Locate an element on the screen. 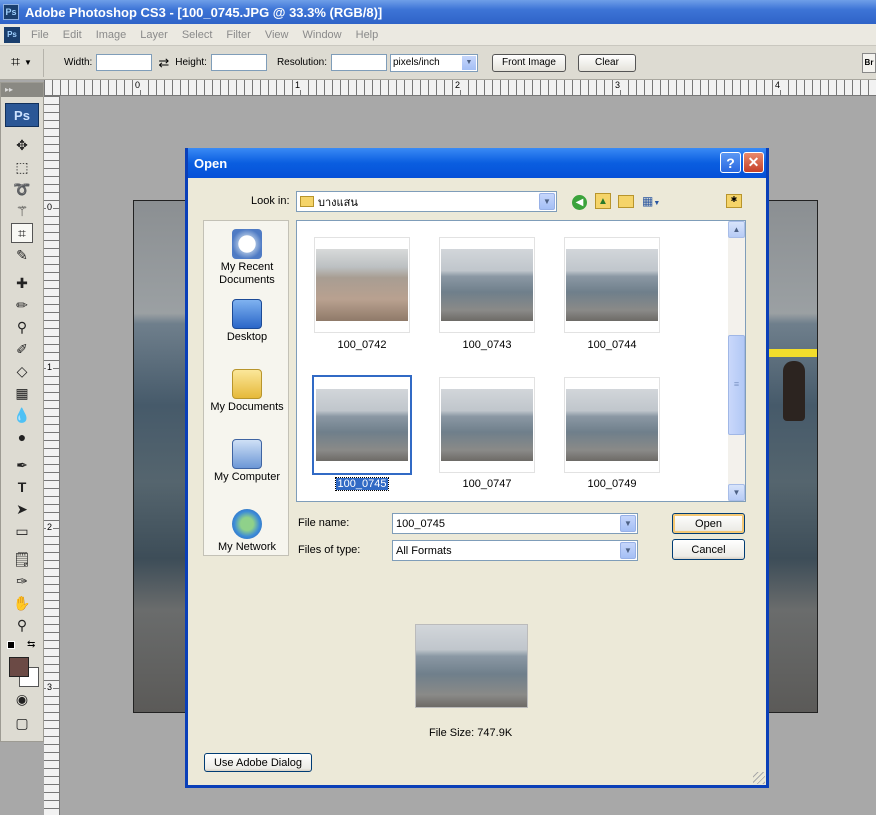 This screenshot has width=876, height=815. file-name: 100_0749 is located at coordinates (612, 484).